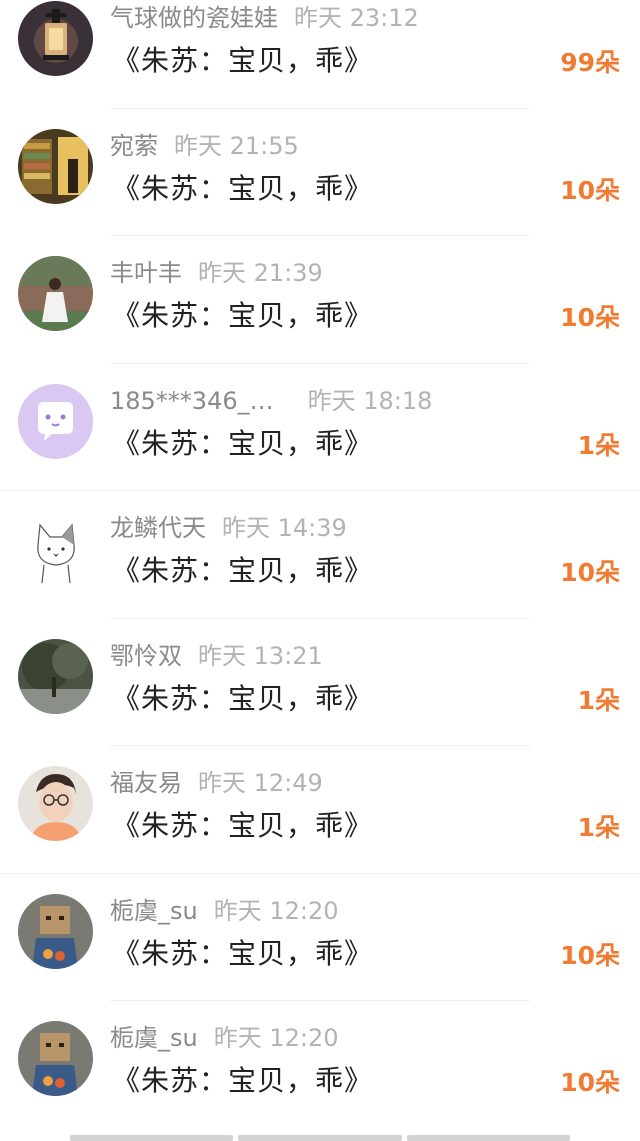  What do you see at coordinates (260, 783) in the screenshot?
I see `timestamp: 昨天 12:49` at bounding box center [260, 783].